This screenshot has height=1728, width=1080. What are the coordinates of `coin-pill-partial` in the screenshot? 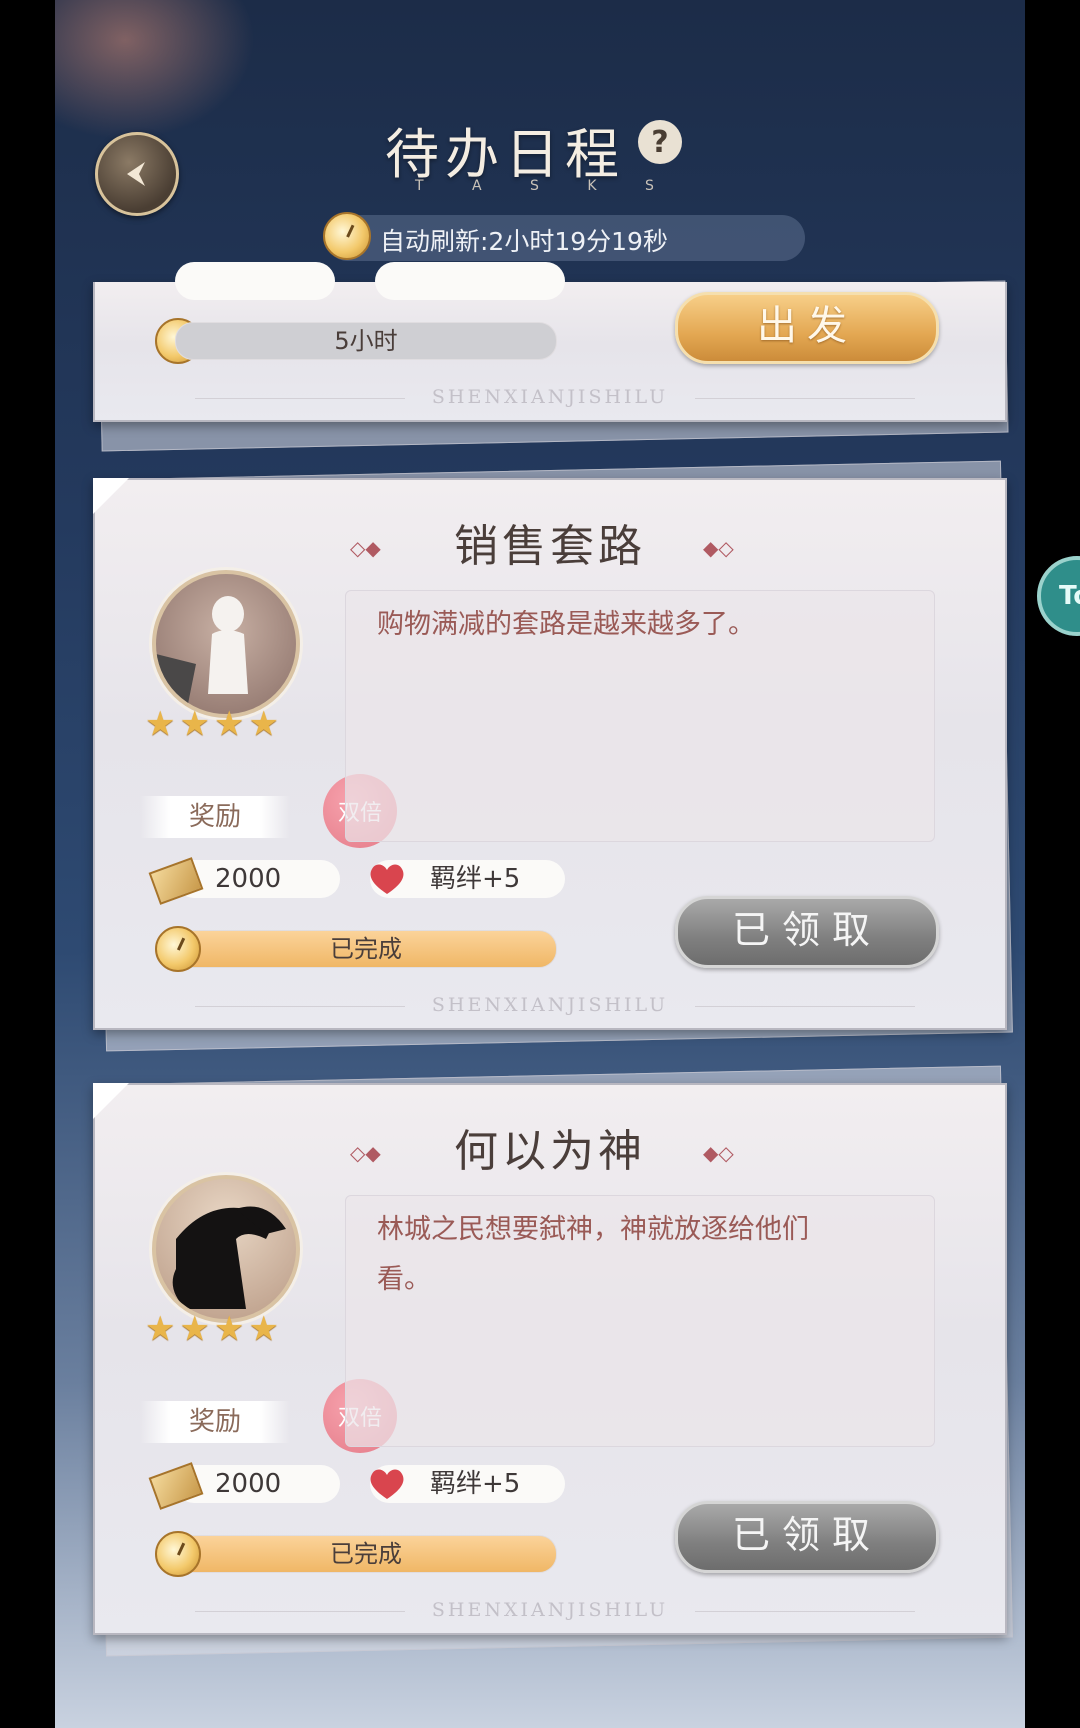 It's located at (255, 281).